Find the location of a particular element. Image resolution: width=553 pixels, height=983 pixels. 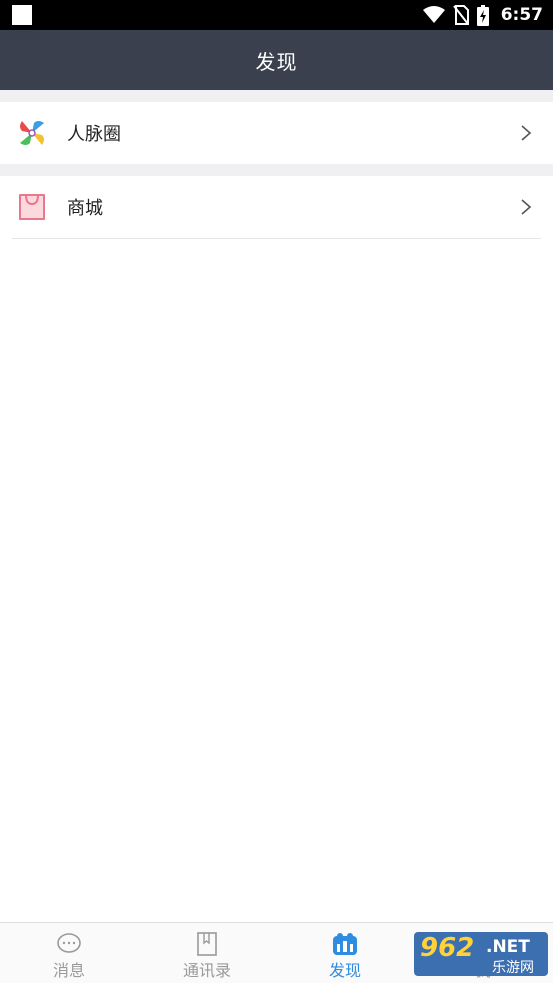

battery-icon is located at coordinates (482, 15).